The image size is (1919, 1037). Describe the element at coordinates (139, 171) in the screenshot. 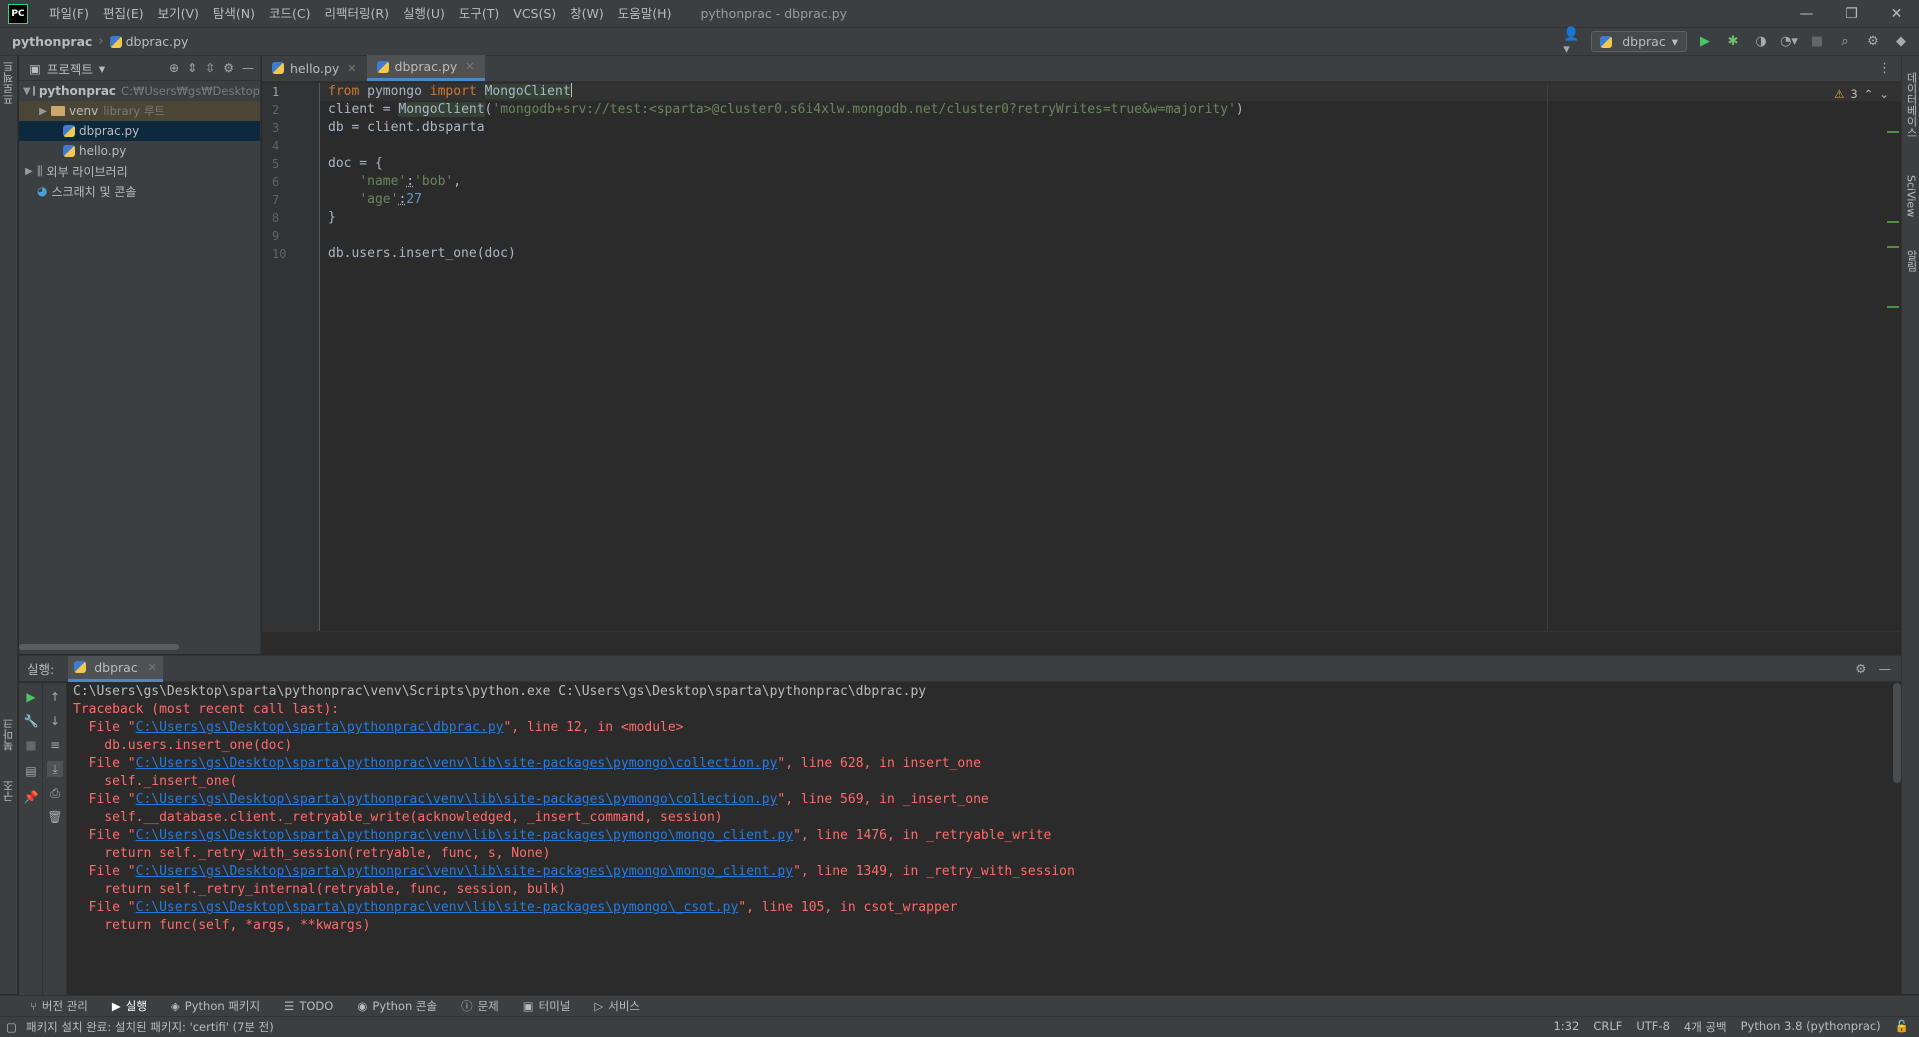

I see `tree-item-external-libraries: ▶ ⫼ 외부 라이브러리` at that location.